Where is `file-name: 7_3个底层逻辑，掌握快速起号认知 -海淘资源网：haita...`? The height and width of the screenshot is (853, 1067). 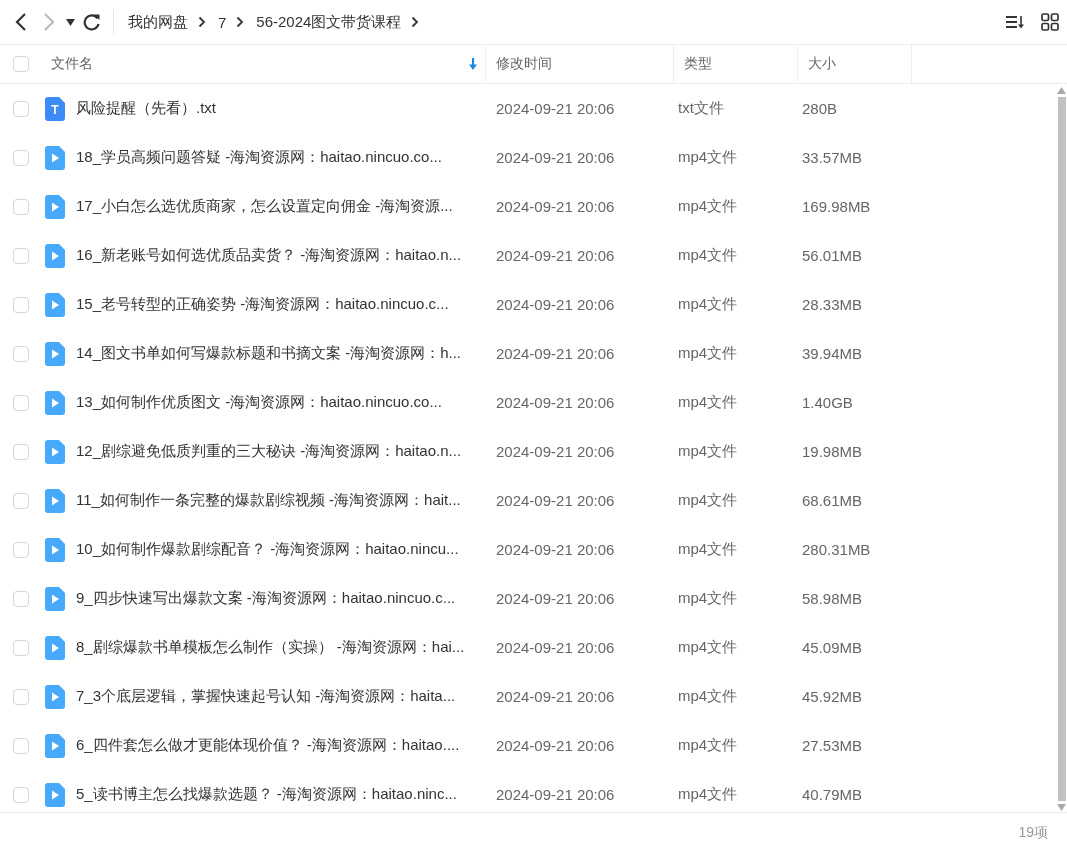
file-name: 7_3个底层逻辑，掌握快速起号认知 -海淘资源网：haita... is located at coordinates (266, 696).